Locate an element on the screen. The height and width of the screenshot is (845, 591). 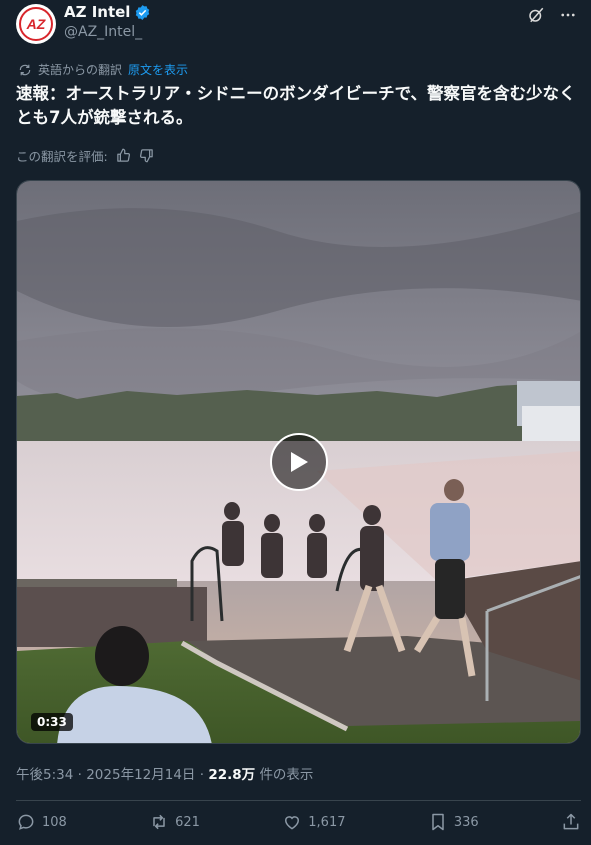
reply-icon is located at coordinates (26, 822).